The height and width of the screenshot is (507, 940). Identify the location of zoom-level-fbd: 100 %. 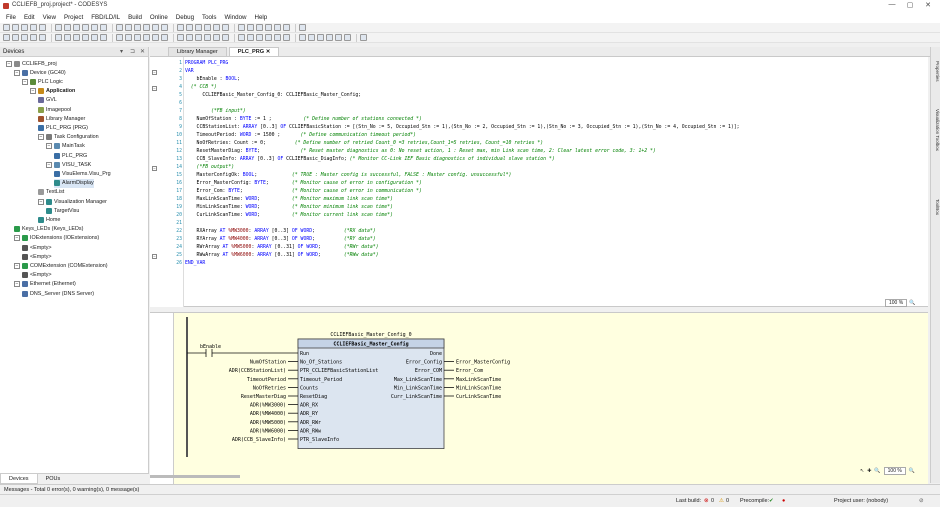
(894, 470).